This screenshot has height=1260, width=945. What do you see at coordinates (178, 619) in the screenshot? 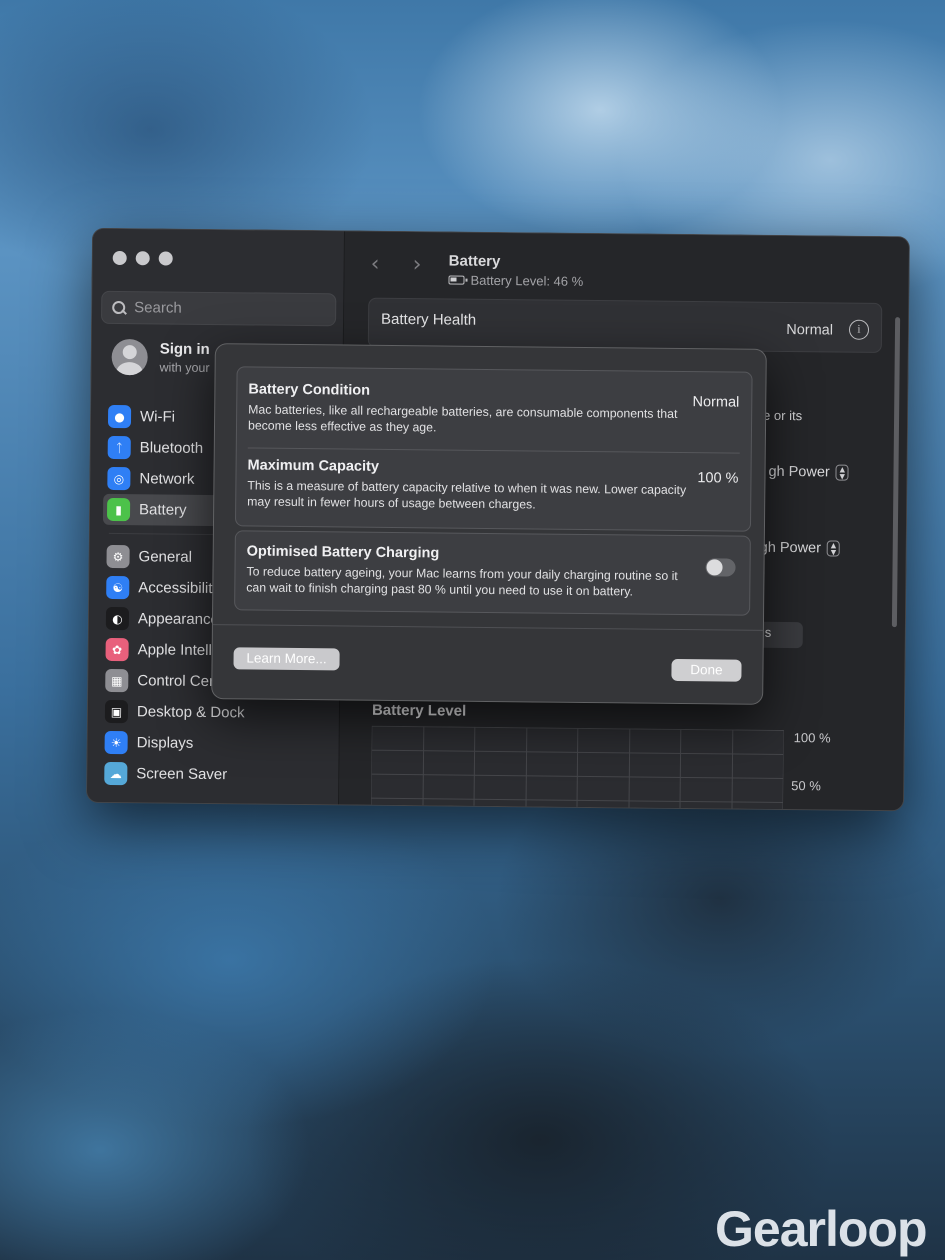
I see `sidebar-item-label: Appearance` at bounding box center [178, 619].